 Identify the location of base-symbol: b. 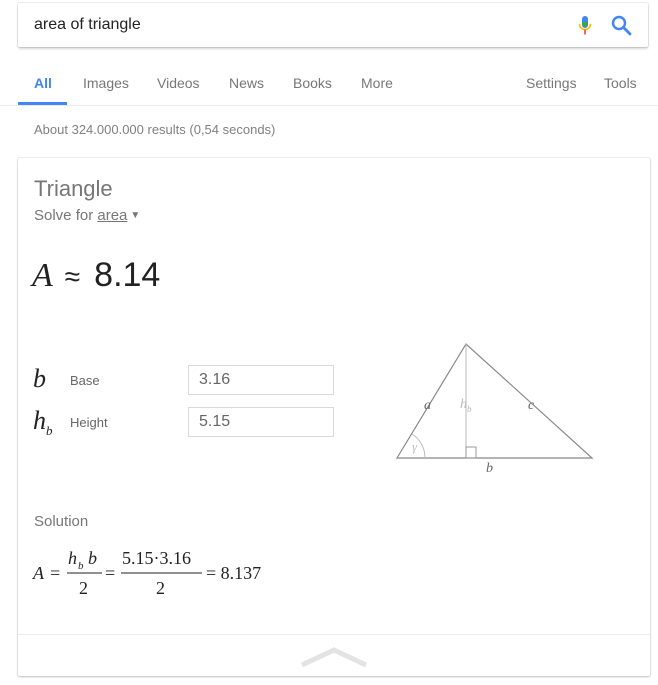
(39, 378).